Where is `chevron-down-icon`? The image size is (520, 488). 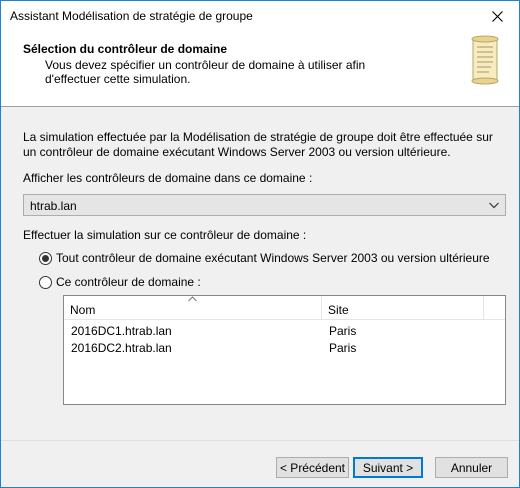 chevron-down-icon is located at coordinates (494, 205).